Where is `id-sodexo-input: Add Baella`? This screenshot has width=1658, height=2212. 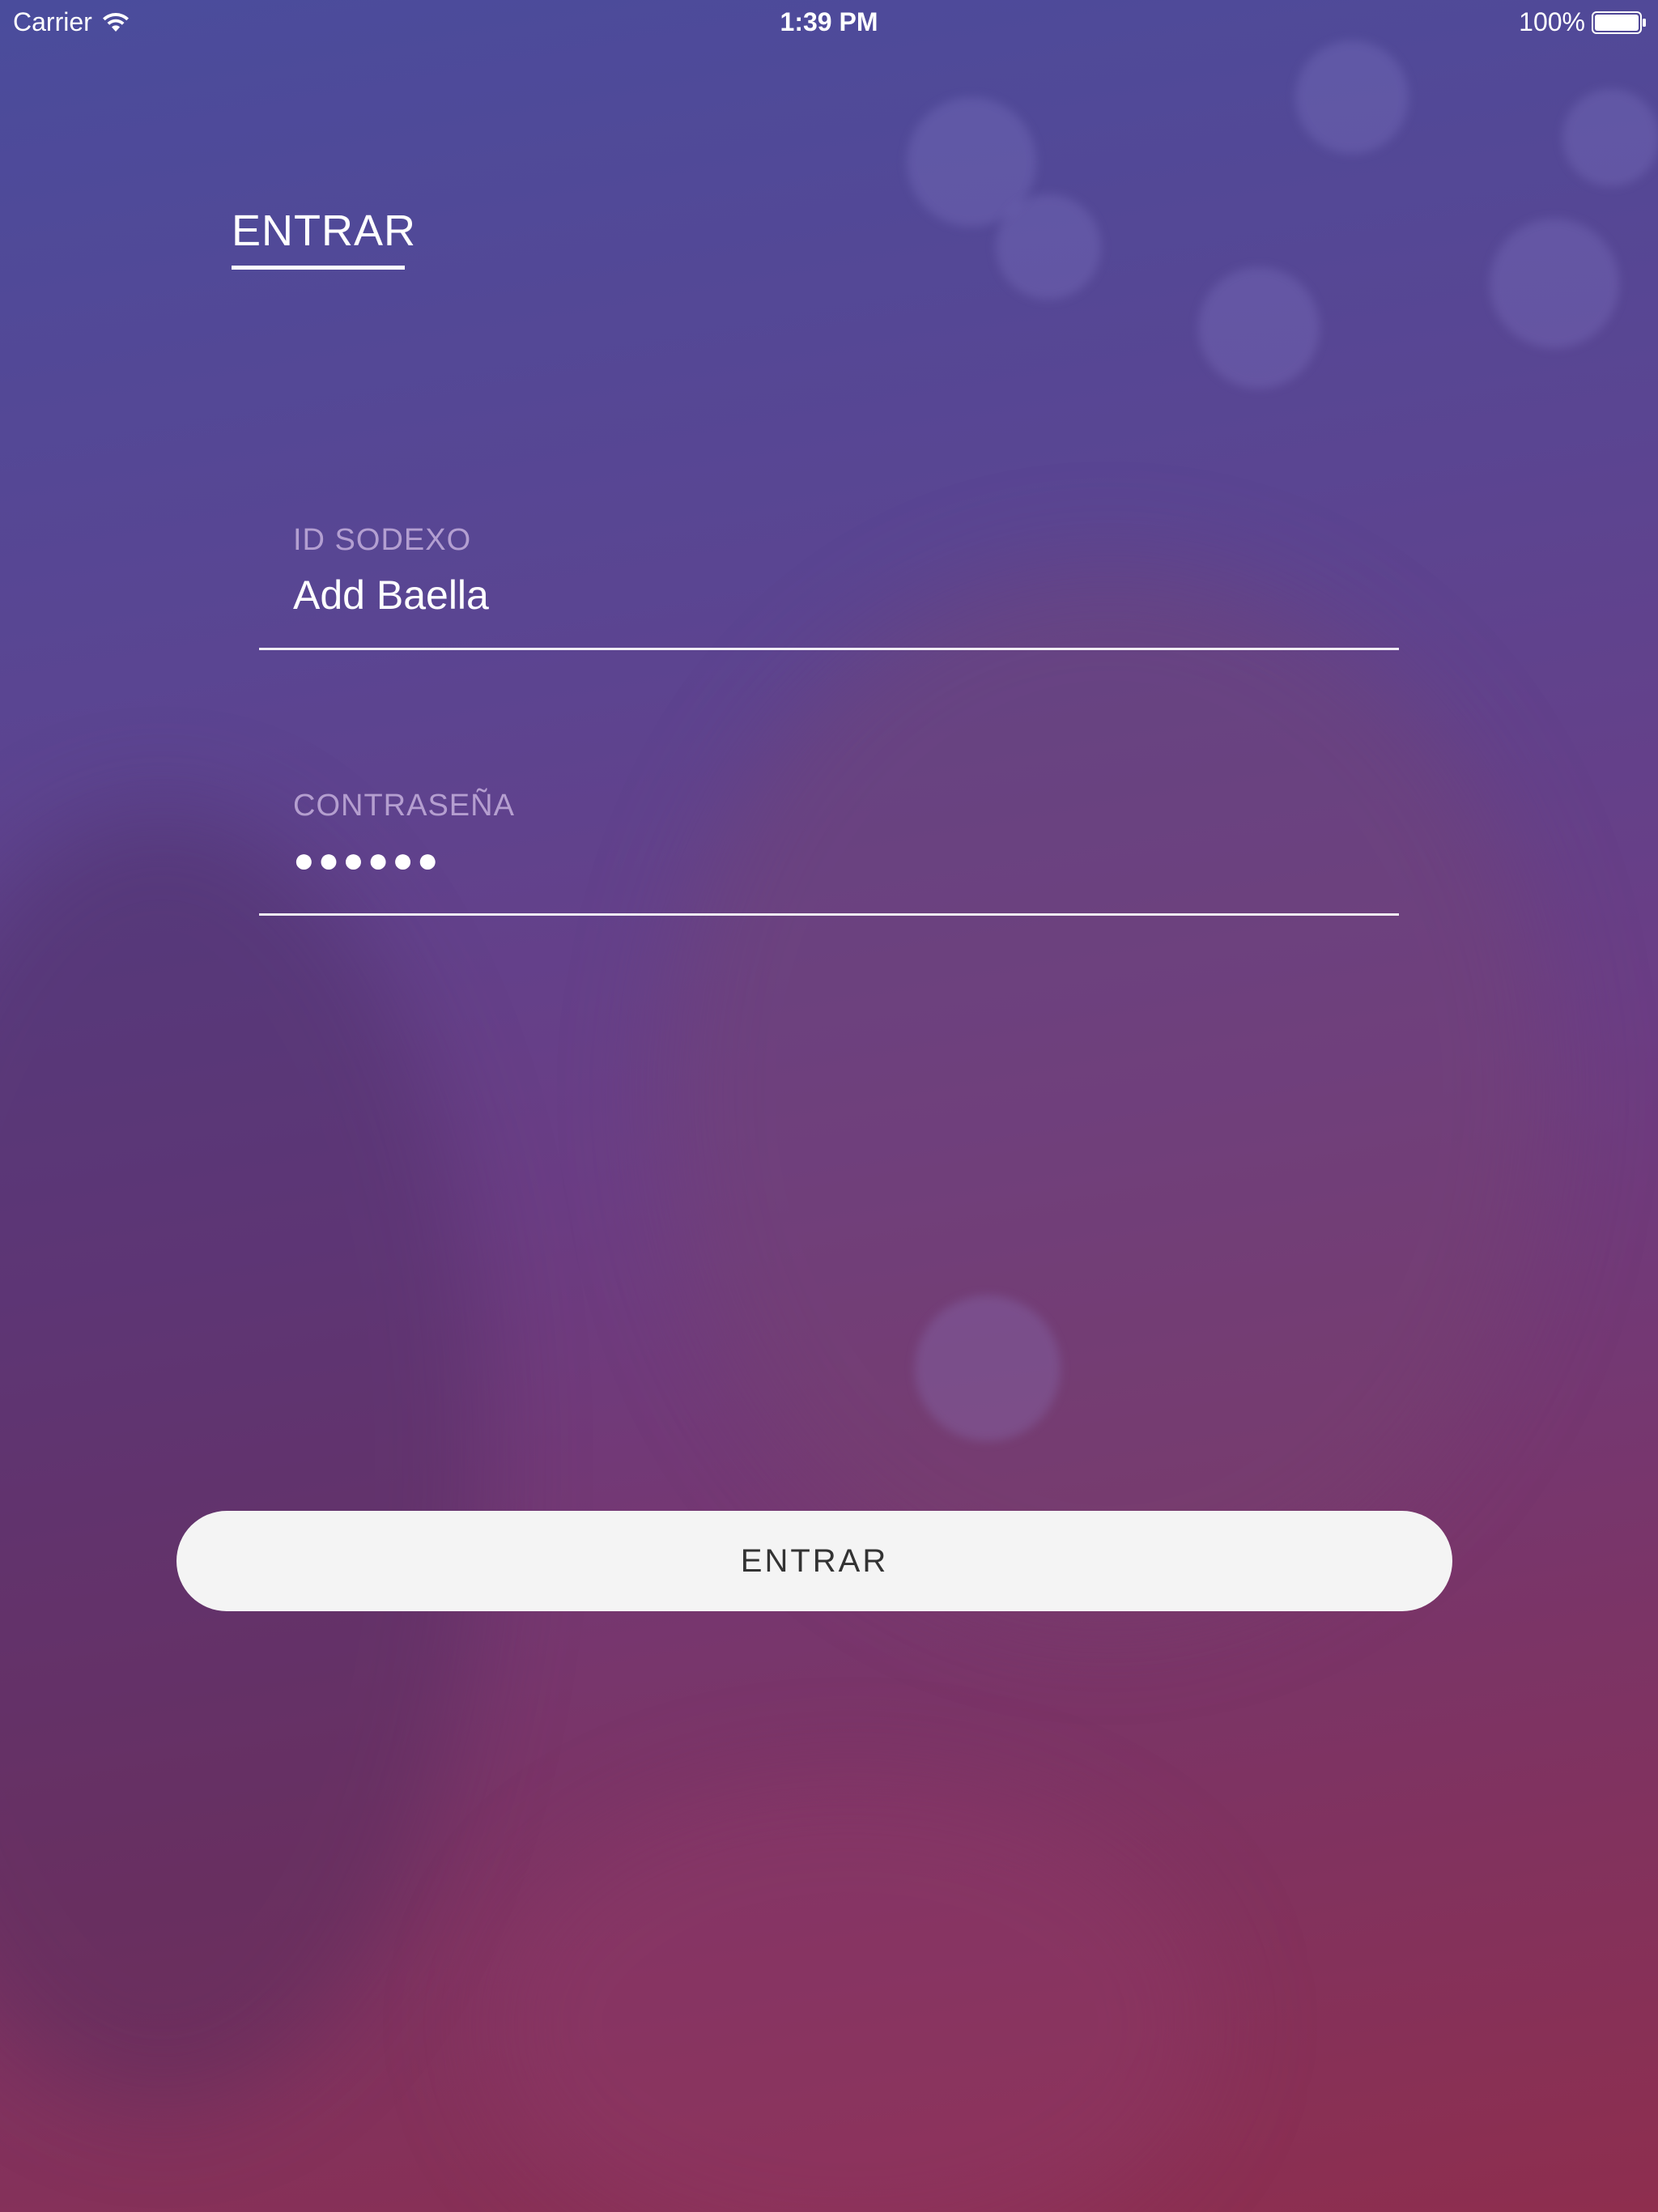 id-sodexo-input: Add Baella is located at coordinates (391, 595).